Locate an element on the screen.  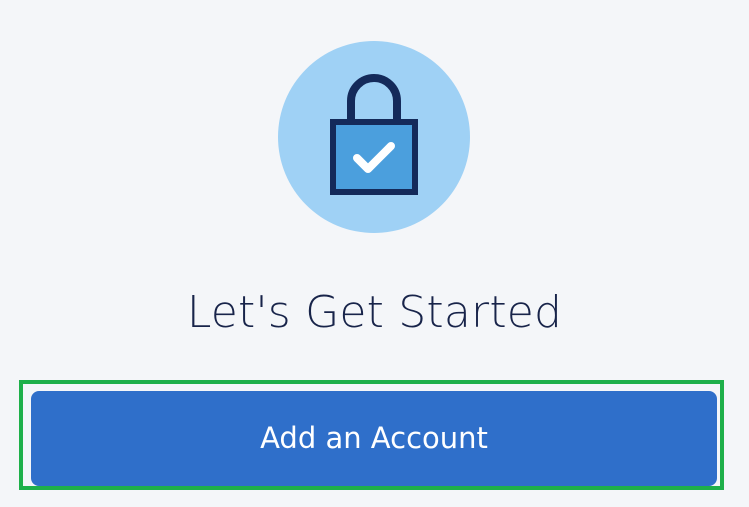
hero-circle is located at coordinates (374, 137).